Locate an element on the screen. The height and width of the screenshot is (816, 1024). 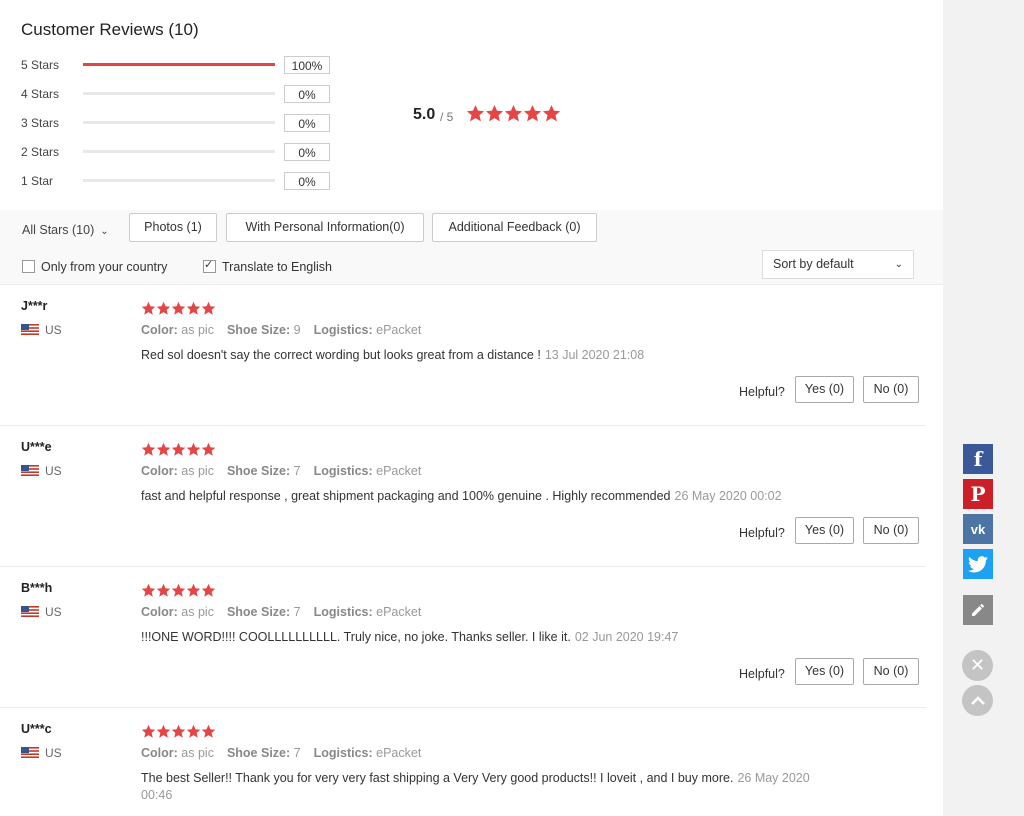
average-rating: 5.0 is located at coordinates (424, 114).